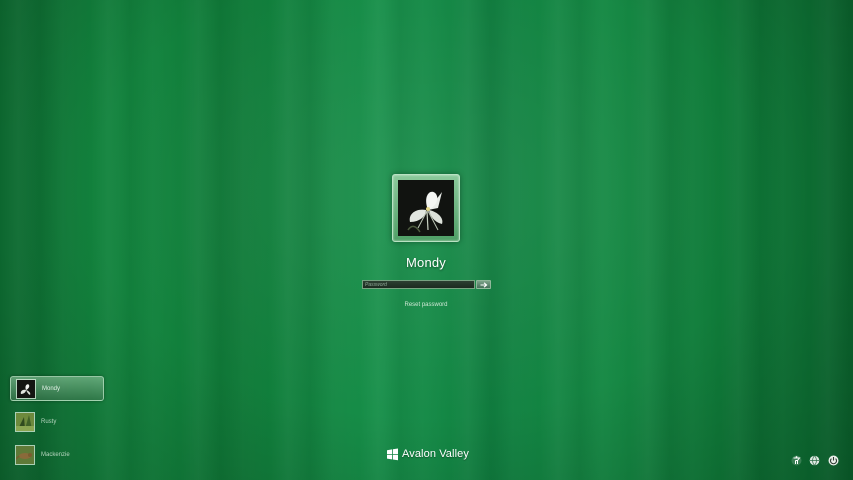 Image resolution: width=853 pixels, height=480 pixels. I want to click on network-icon, so click(814, 460).